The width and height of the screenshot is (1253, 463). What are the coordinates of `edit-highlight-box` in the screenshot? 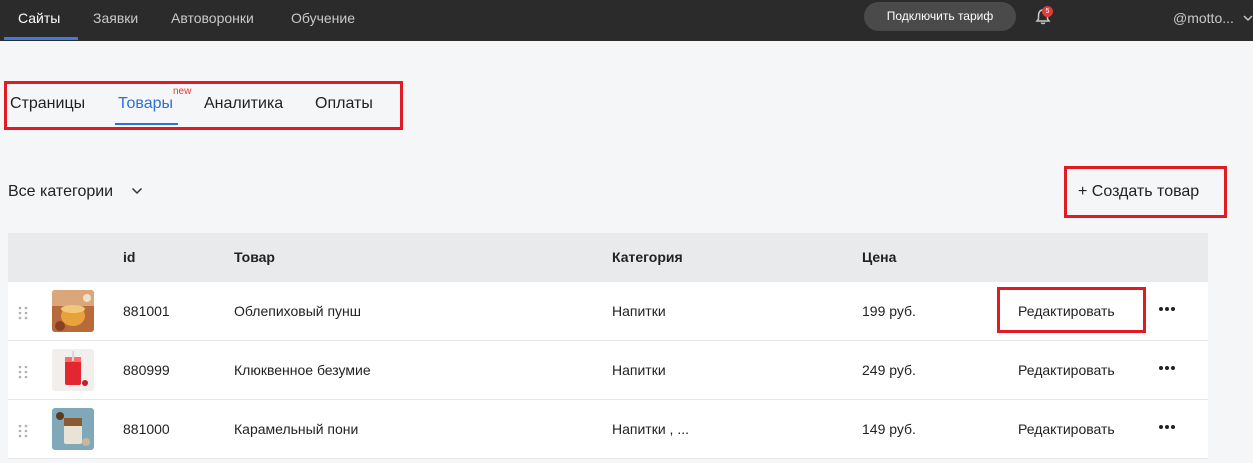 It's located at (1071, 310).